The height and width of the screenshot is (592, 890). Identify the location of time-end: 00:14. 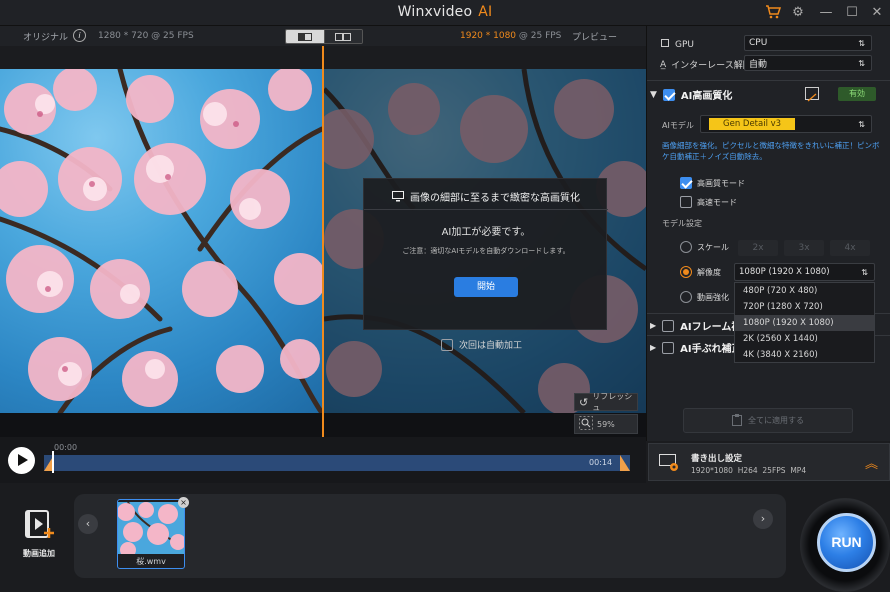
(601, 462).